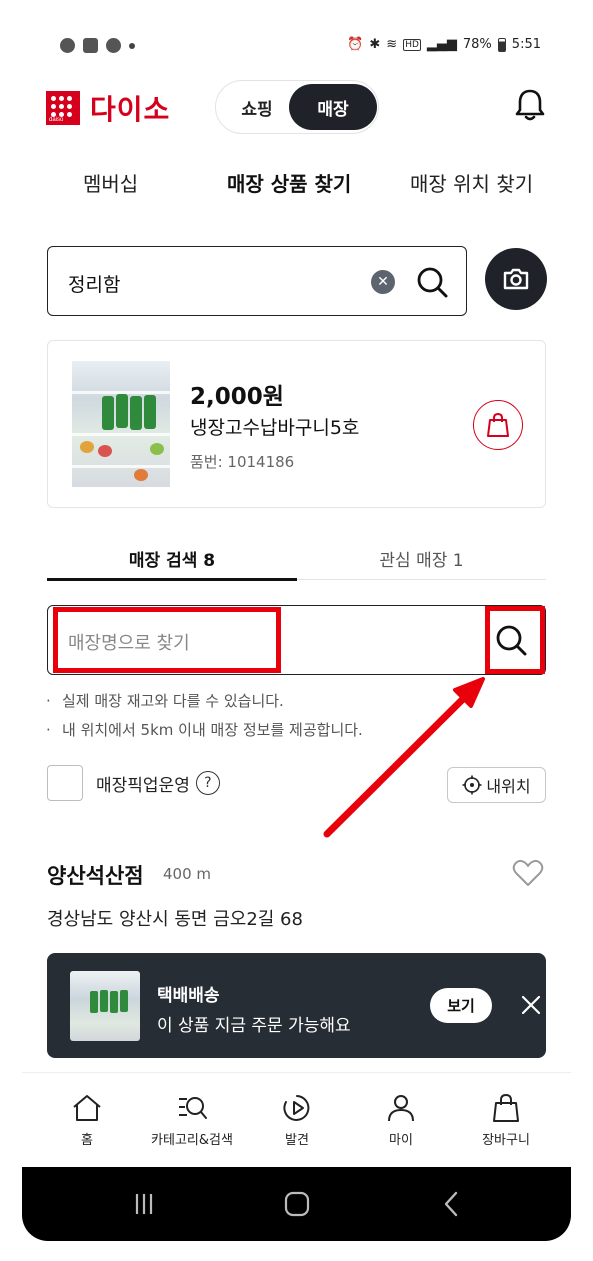 The width and height of the screenshot is (593, 1261). I want to click on camera-icon, so click(516, 279).